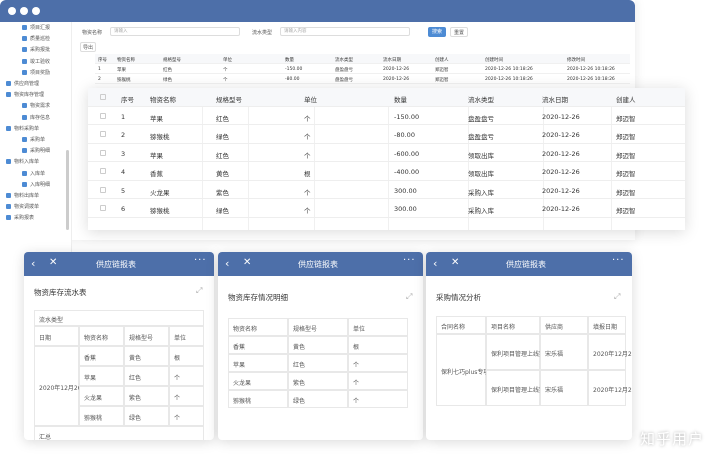  Describe the element at coordinates (103, 97) in the screenshot. I see `select-all-checkbox` at that location.